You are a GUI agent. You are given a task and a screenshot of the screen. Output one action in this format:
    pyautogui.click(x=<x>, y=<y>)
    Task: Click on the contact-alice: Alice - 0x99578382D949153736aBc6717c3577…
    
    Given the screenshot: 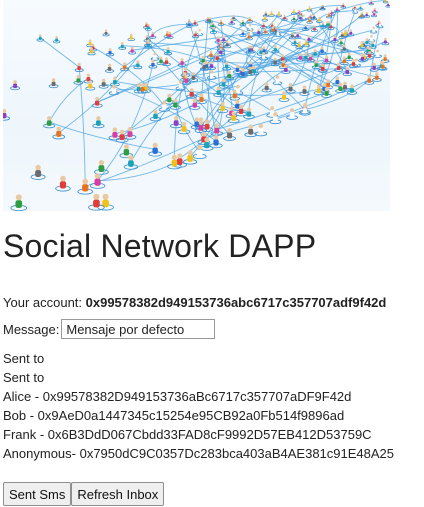 What is the action you would take?
    pyautogui.click(x=177, y=396)
    